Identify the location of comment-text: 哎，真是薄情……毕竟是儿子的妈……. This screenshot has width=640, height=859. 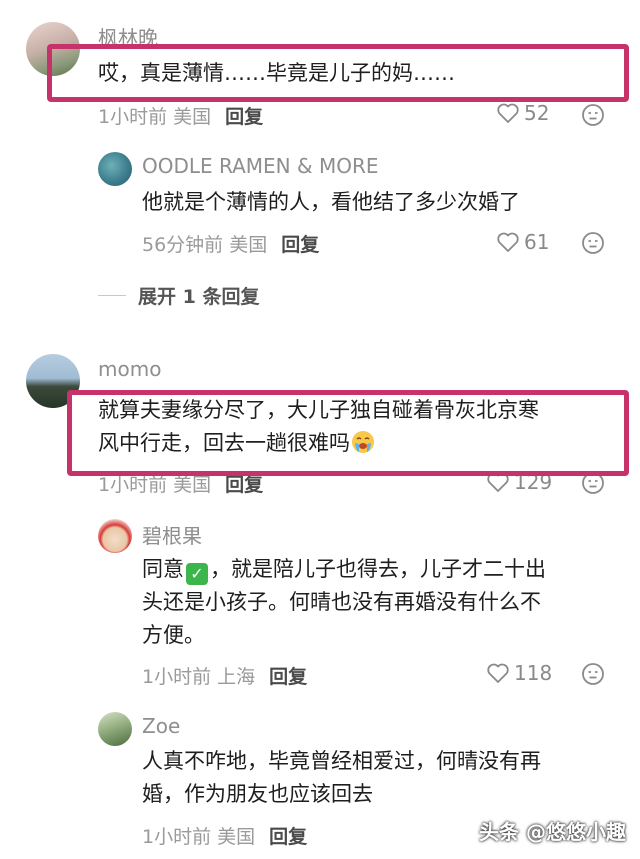
(276, 73).